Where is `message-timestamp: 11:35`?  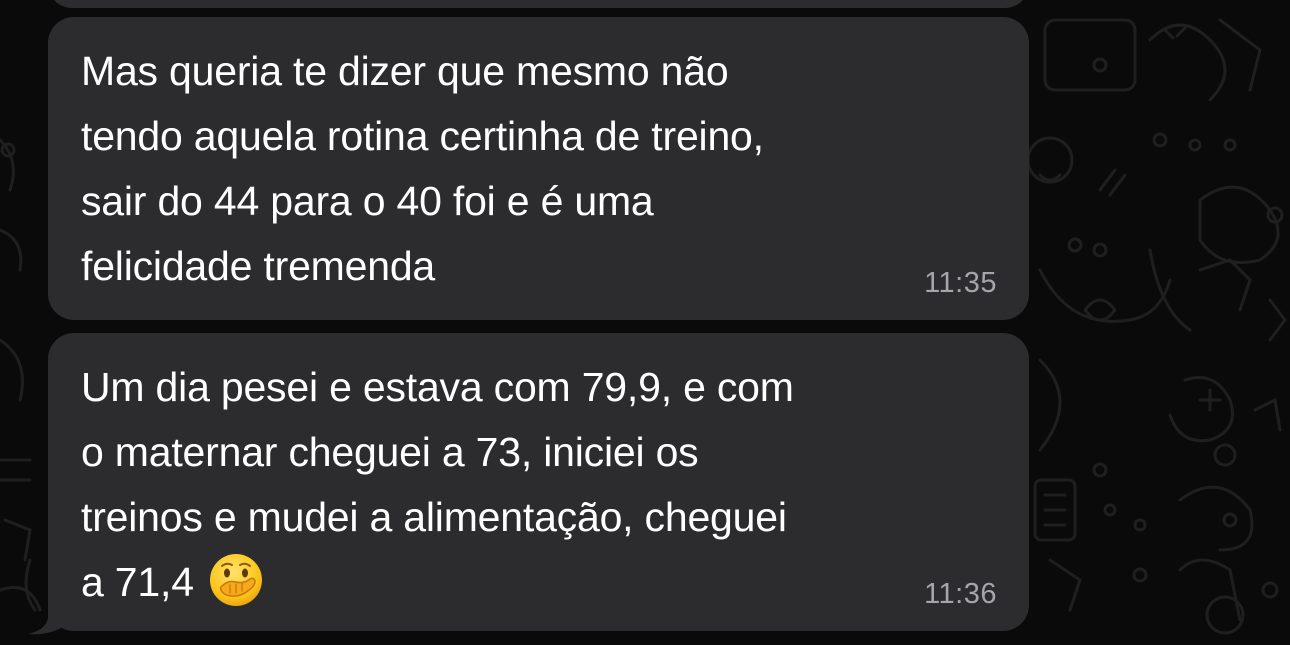 message-timestamp: 11:35 is located at coordinates (960, 283).